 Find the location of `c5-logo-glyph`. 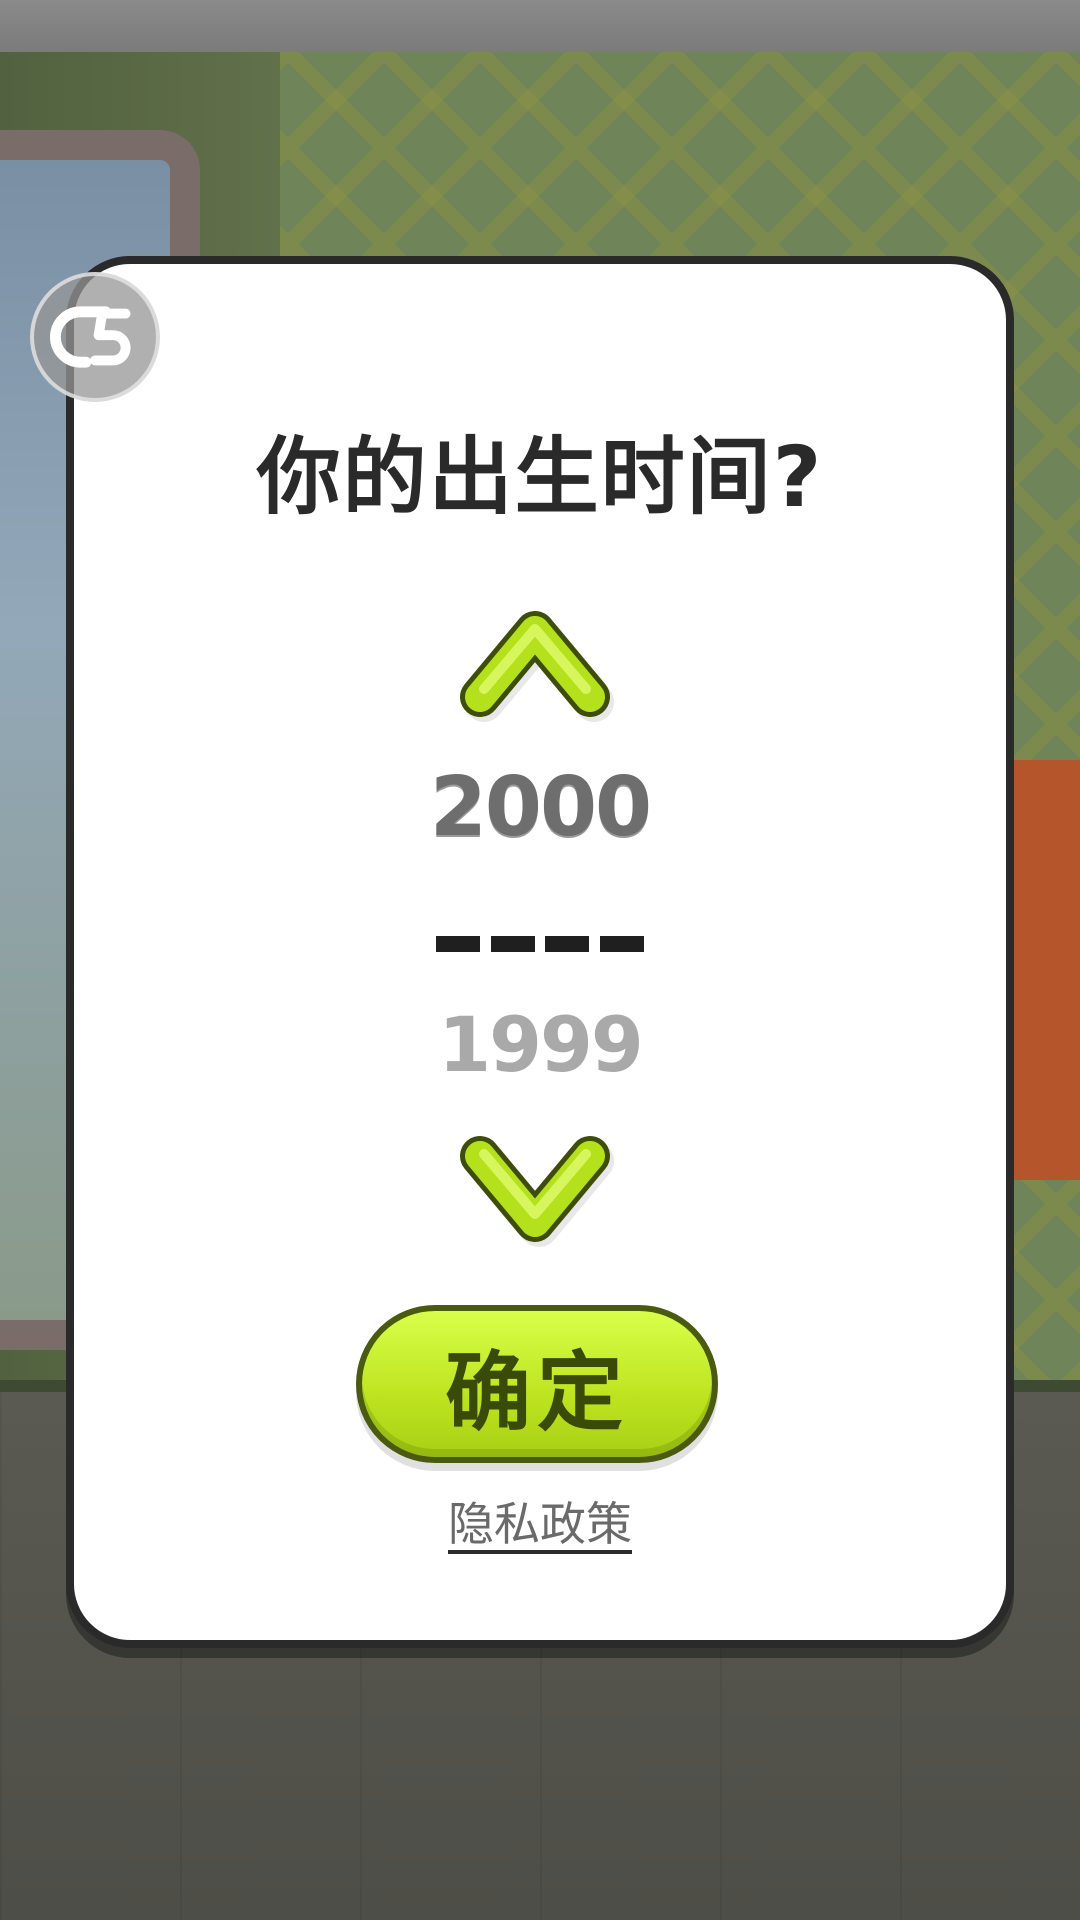

c5-logo-glyph is located at coordinates (90, 337).